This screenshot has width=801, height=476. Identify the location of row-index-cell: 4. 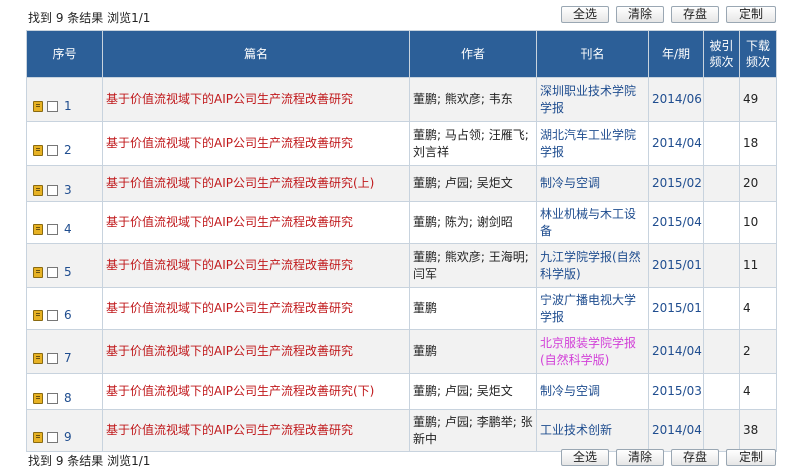
(64, 222).